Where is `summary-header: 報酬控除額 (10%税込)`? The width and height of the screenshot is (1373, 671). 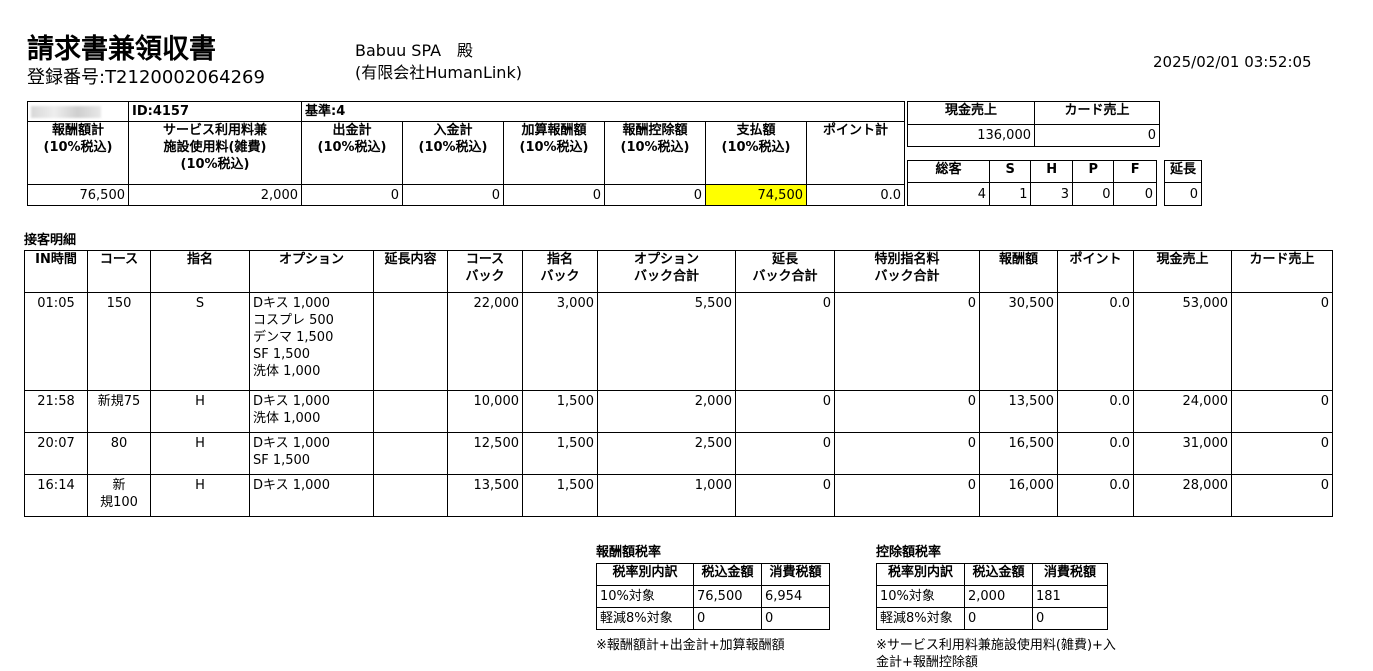 summary-header: 報酬控除額 (10%税込) is located at coordinates (655, 153).